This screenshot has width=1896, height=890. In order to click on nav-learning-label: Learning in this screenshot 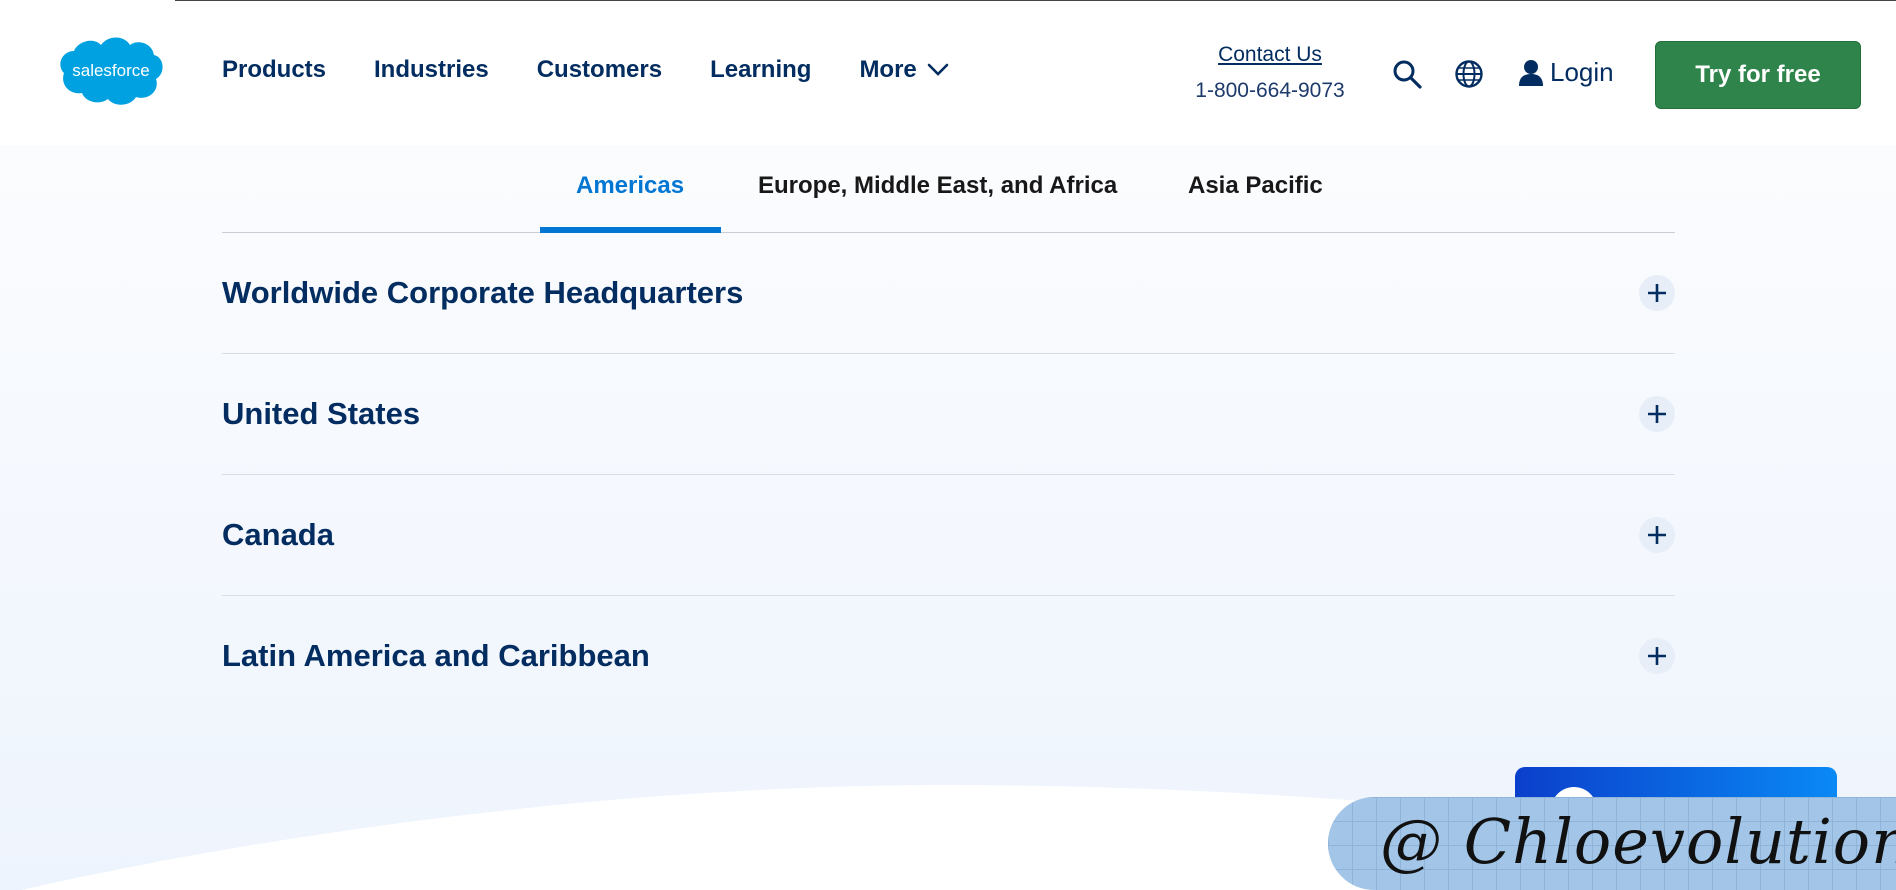, I will do `click(761, 69)`.